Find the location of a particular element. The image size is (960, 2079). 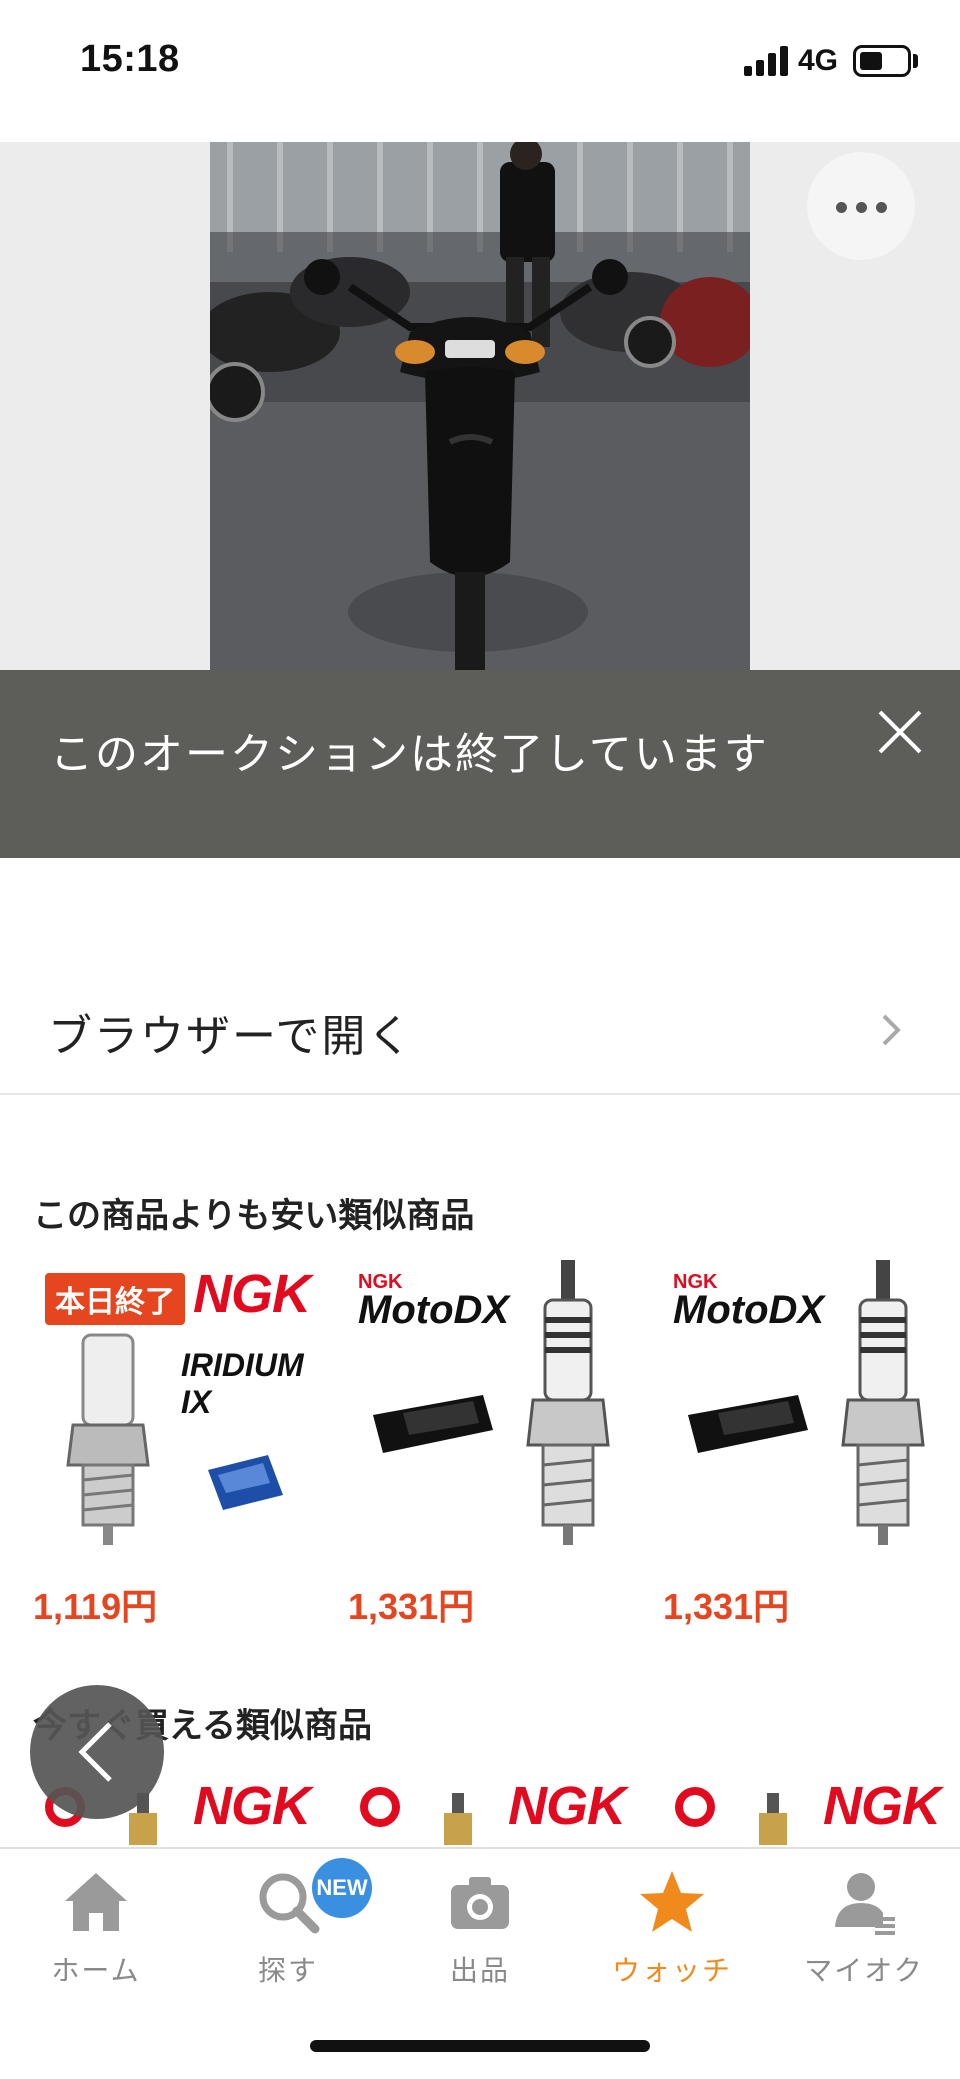

signal-icon is located at coordinates (766, 61).